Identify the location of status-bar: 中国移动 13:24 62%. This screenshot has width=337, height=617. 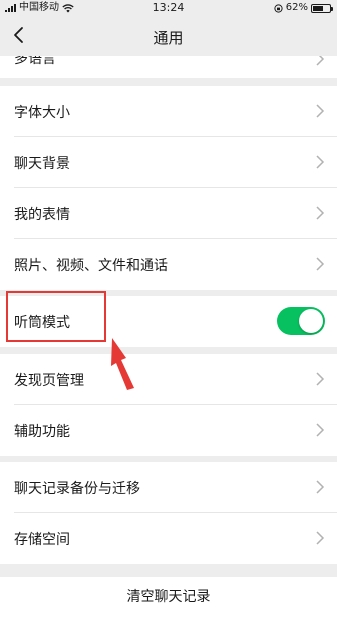
(168, 8).